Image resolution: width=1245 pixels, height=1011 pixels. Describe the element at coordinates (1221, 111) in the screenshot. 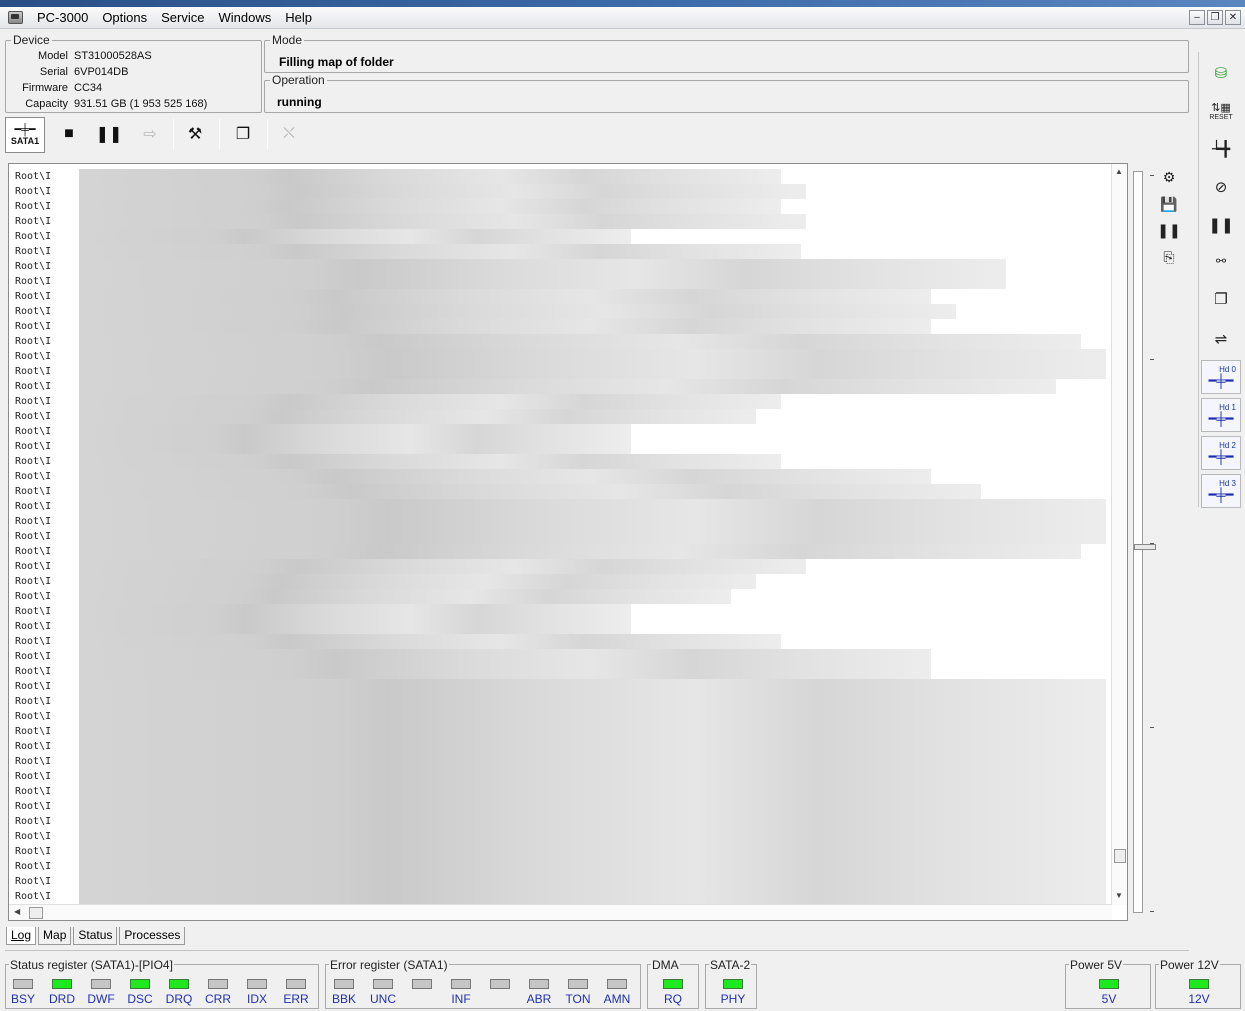

I see `reset-button: ⇅▦ RESET` at that location.